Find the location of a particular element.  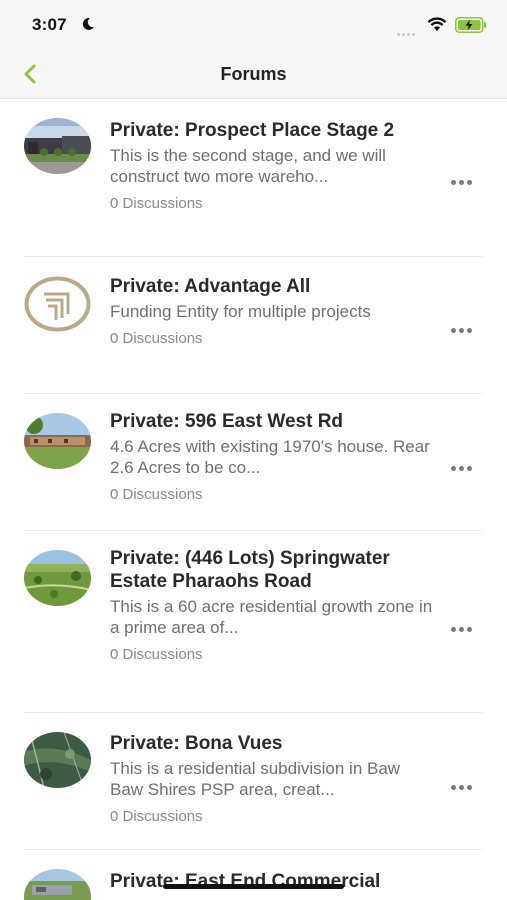

forum-description: Funding Entity for multiple projects is located at coordinates (240, 311).